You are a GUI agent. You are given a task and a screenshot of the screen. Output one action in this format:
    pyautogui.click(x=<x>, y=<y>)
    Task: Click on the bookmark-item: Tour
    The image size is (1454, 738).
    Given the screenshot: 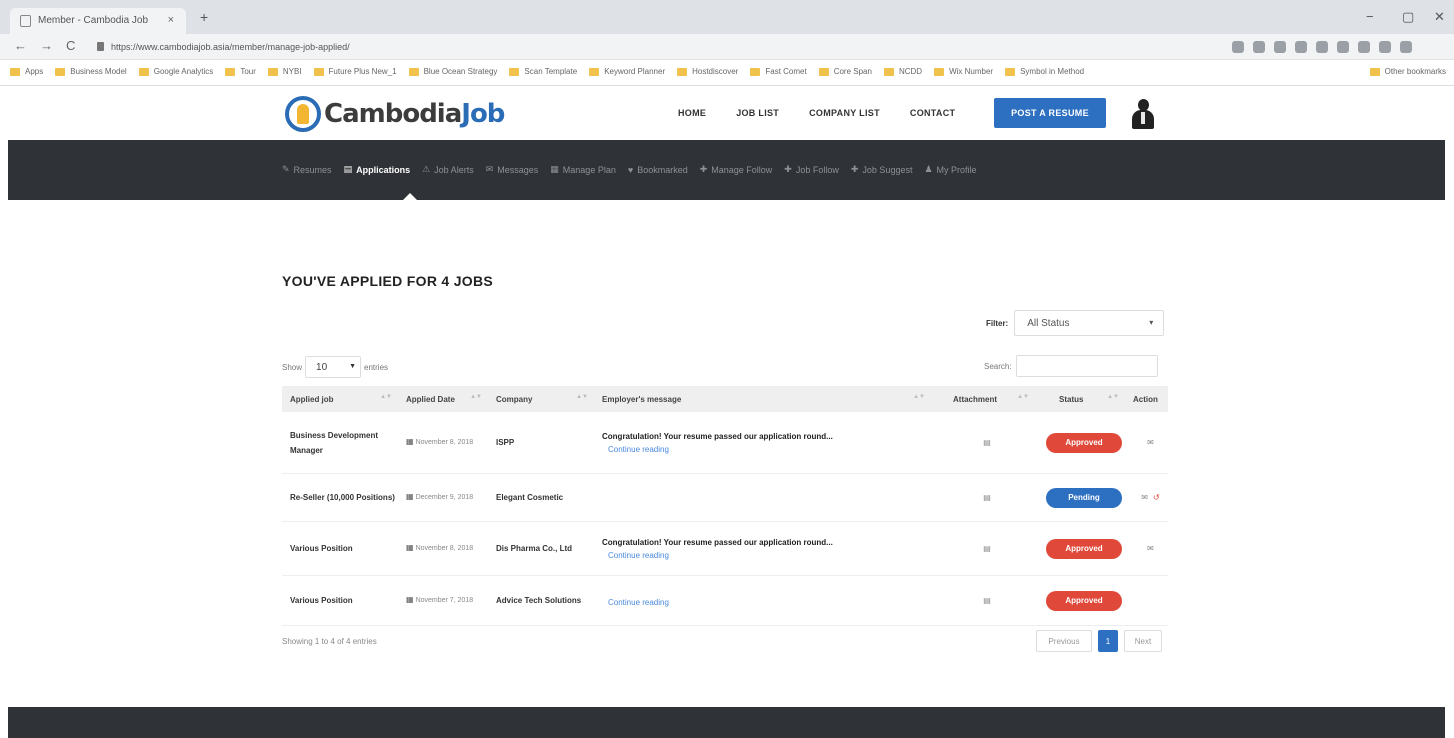 What is the action you would take?
    pyautogui.click(x=240, y=71)
    